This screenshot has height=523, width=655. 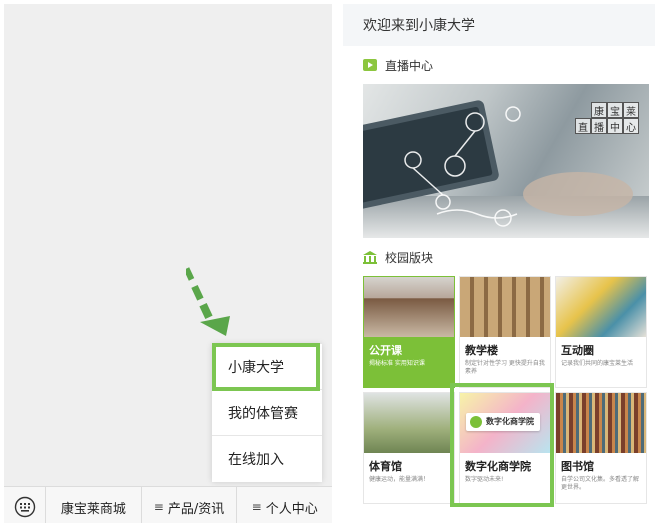 I want to click on card-library: 图书馆 自学公司文化集。多看透了解更世界。, so click(x=601, y=448).